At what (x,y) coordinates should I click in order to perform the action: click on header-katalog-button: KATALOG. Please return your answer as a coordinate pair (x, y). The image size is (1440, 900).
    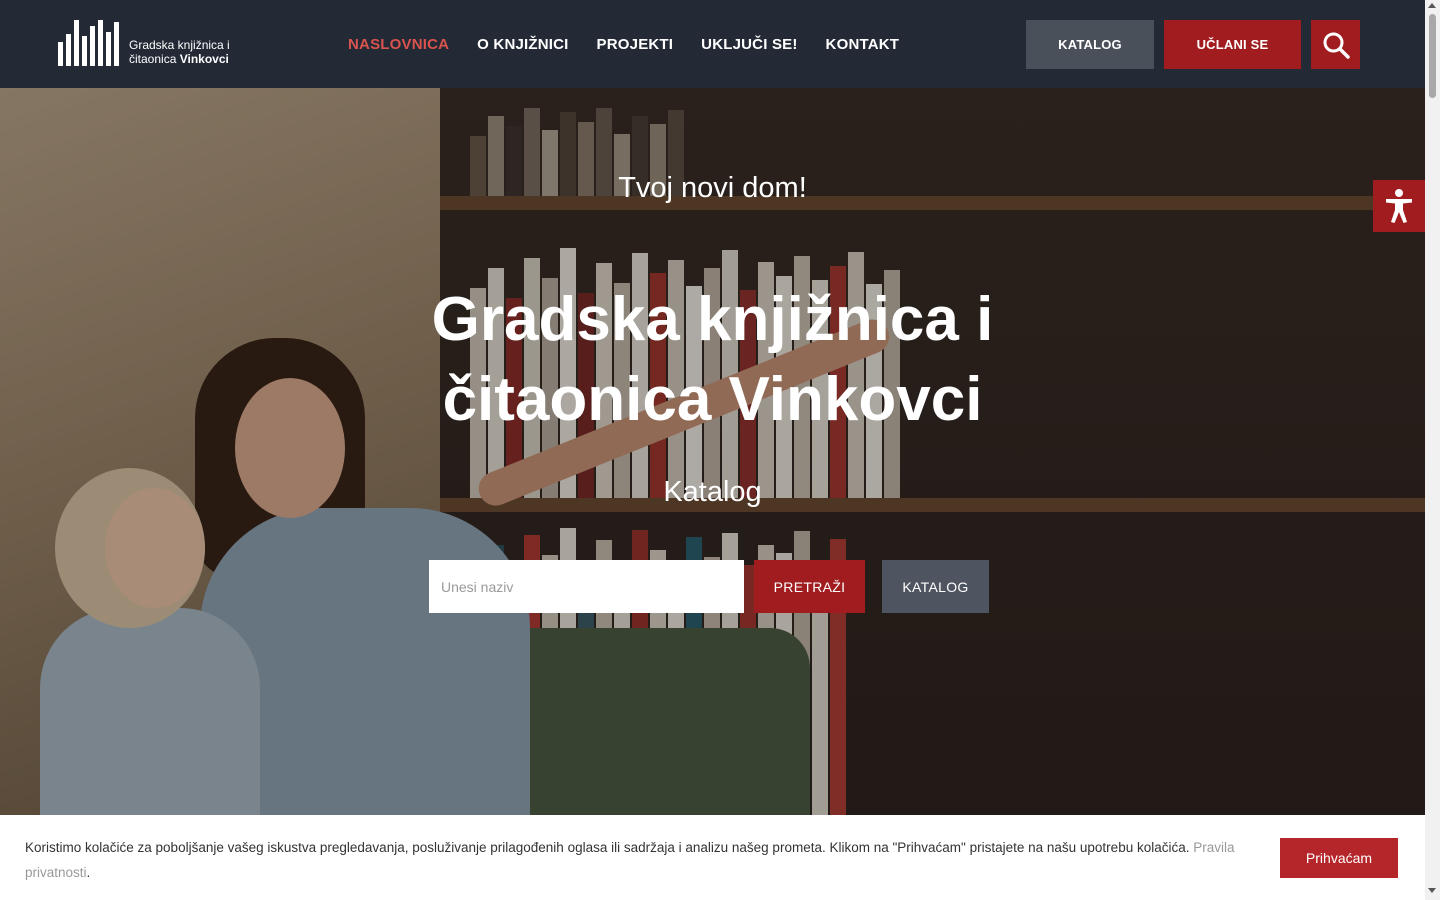
    Looking at the image, I should click on (1090, 44).